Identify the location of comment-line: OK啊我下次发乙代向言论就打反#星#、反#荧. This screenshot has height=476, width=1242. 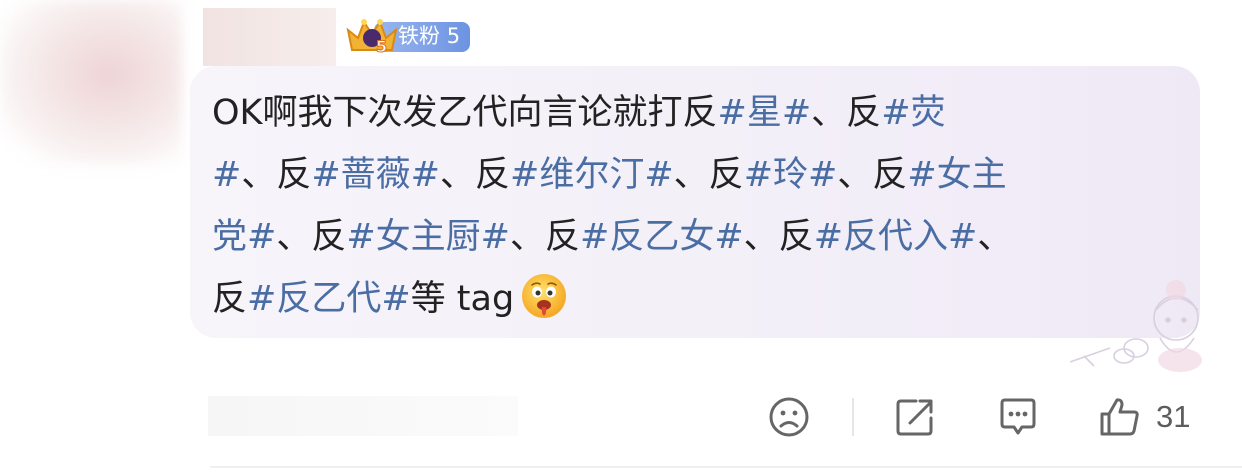
(692, 113).